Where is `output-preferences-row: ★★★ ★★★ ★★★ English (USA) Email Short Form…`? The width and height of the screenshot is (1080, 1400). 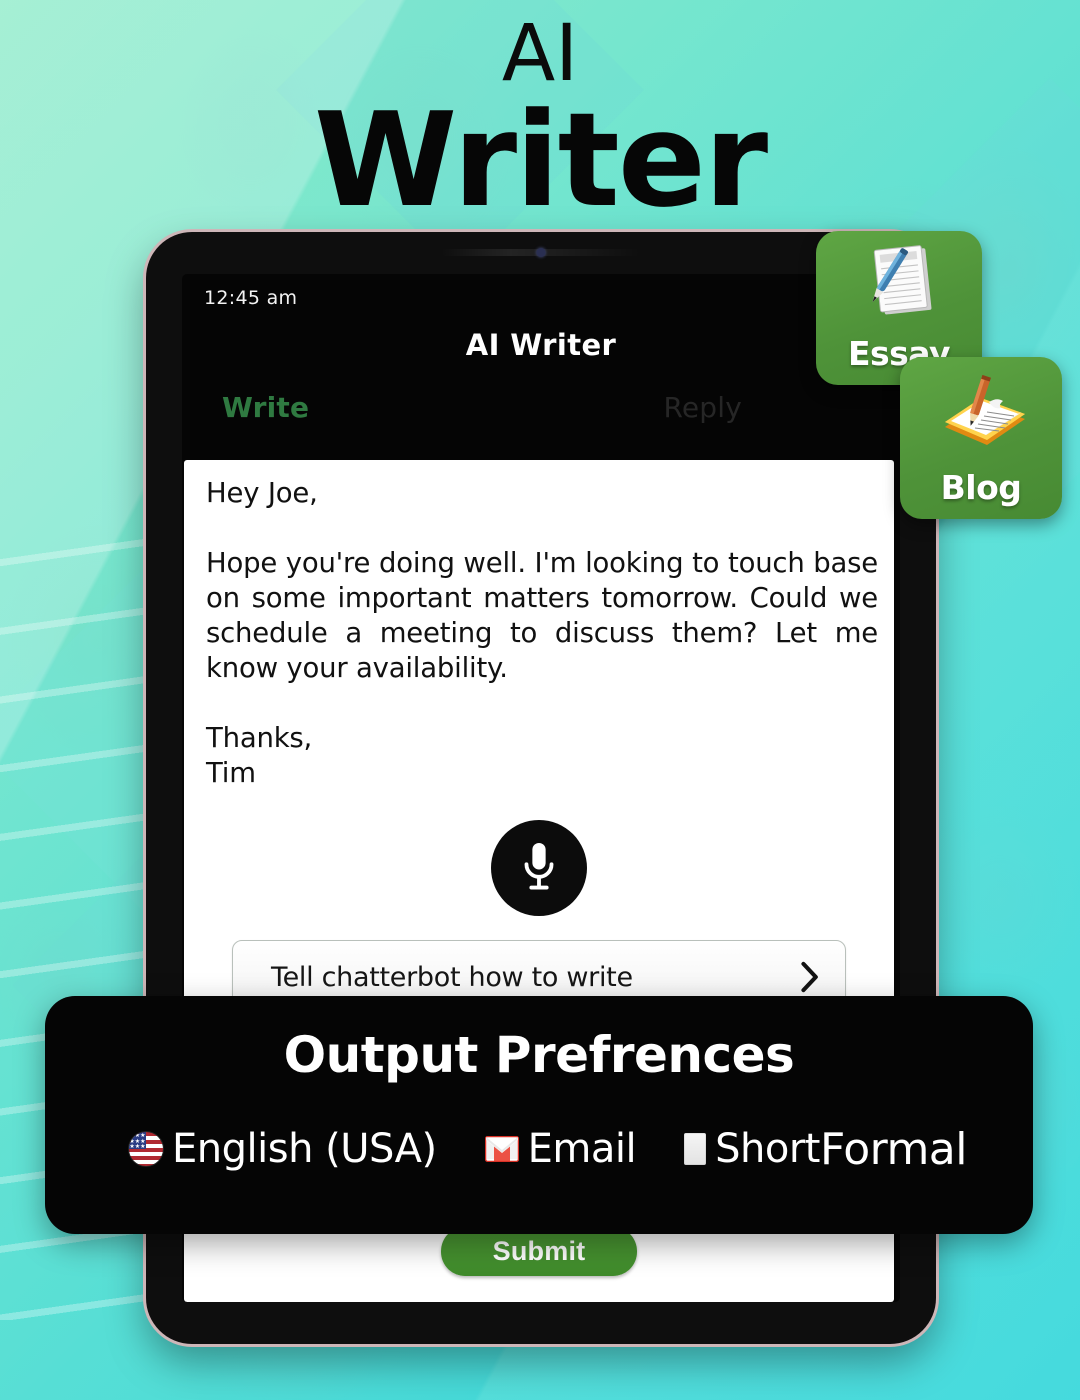 output-preferences-row: ★★★ ★★★ ★★★ English (USA) Email Short Form… is located at coordinates (539, 1149).